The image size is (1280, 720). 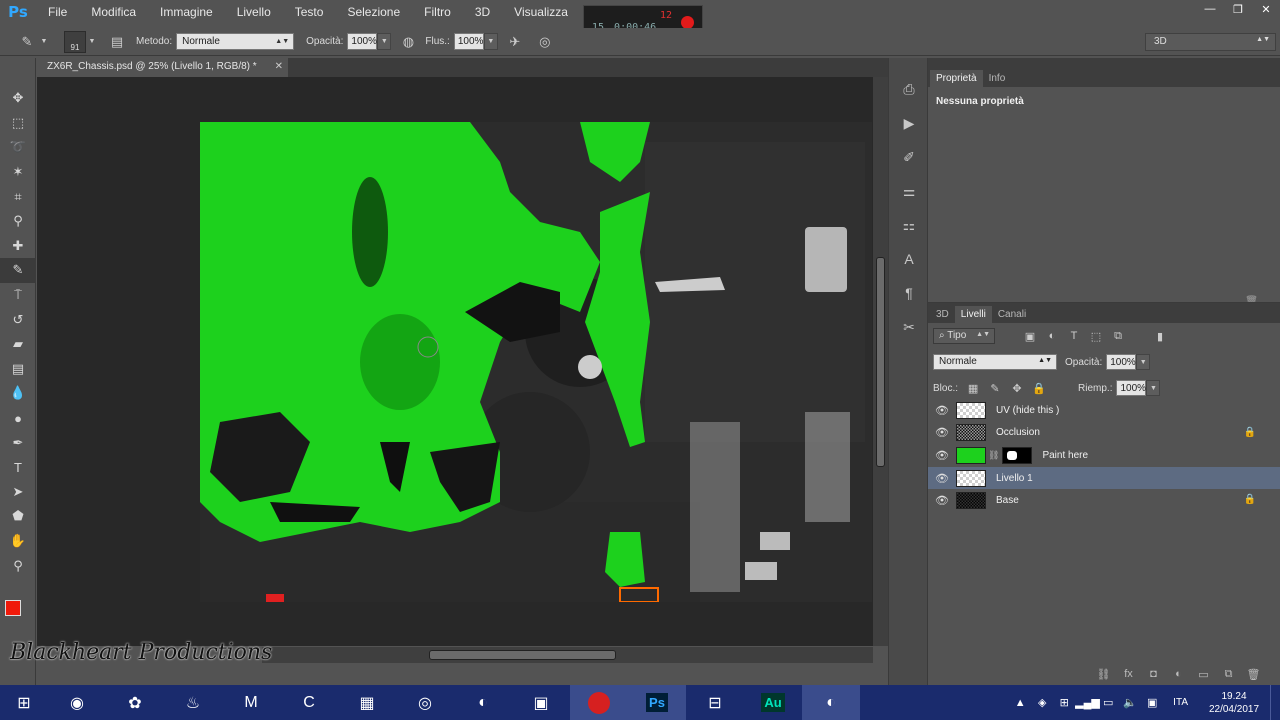 I want to click on adjustment-layer-icon: ◐, so click(x=1178, y=674).